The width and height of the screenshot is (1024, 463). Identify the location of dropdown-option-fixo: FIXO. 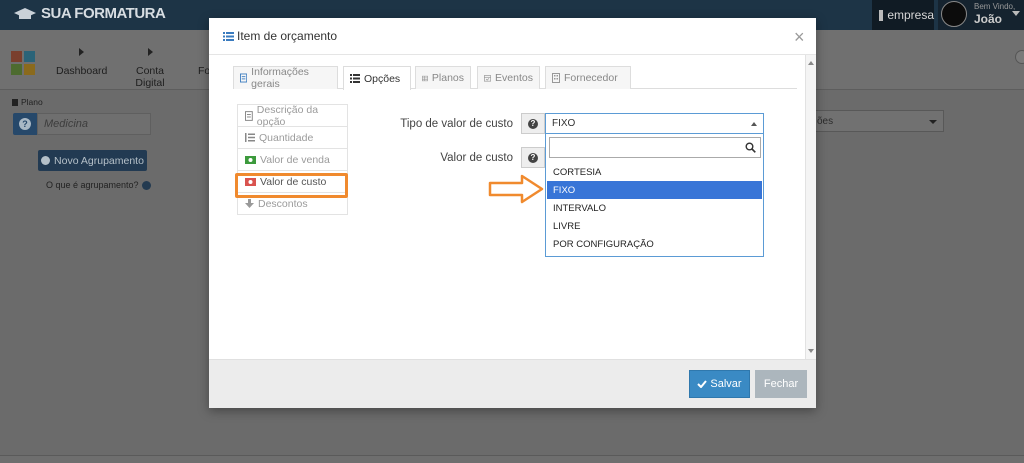
(654, 190).